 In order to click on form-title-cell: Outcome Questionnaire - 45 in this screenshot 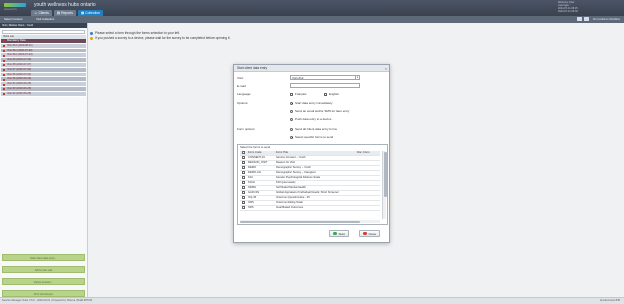, I will do `click(293, 197)`.